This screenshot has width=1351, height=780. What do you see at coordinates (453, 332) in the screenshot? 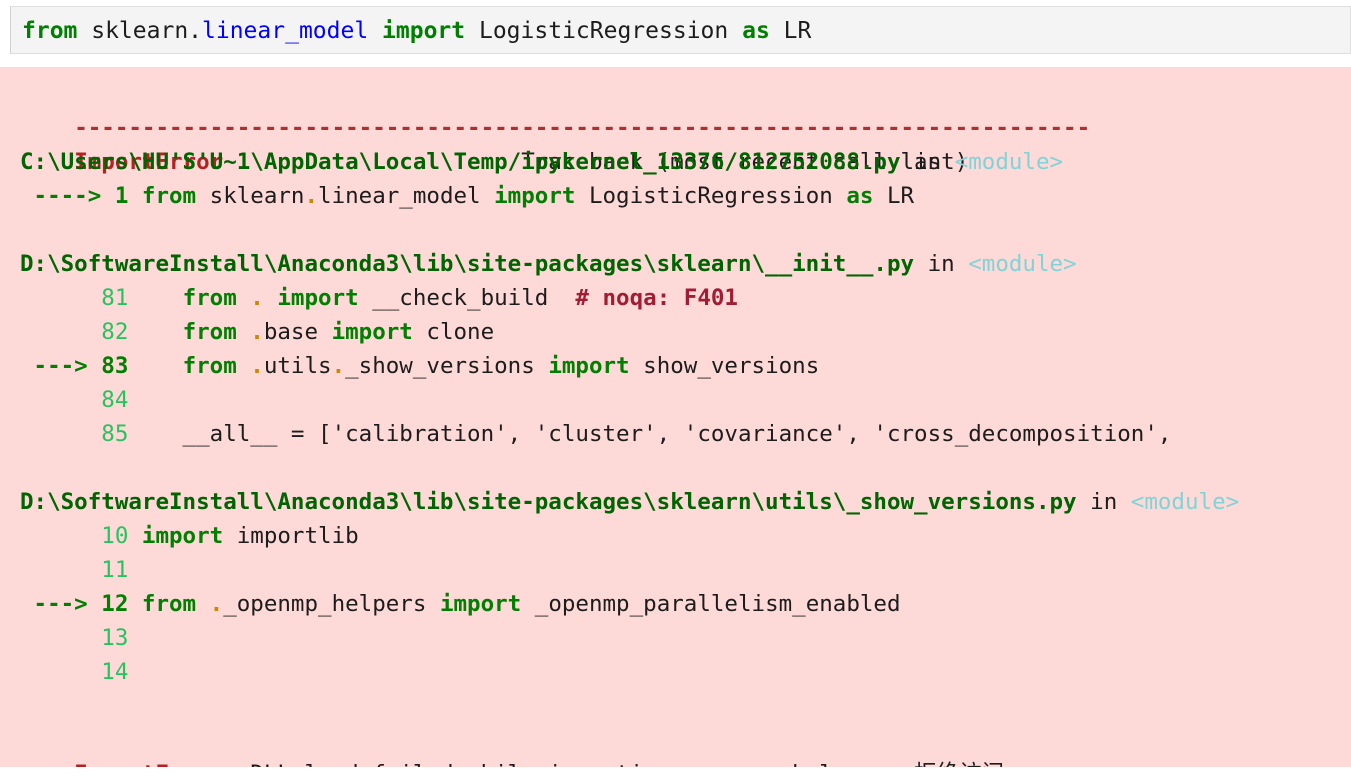
I see `source-token: clone` at bounding box center [453, 332].